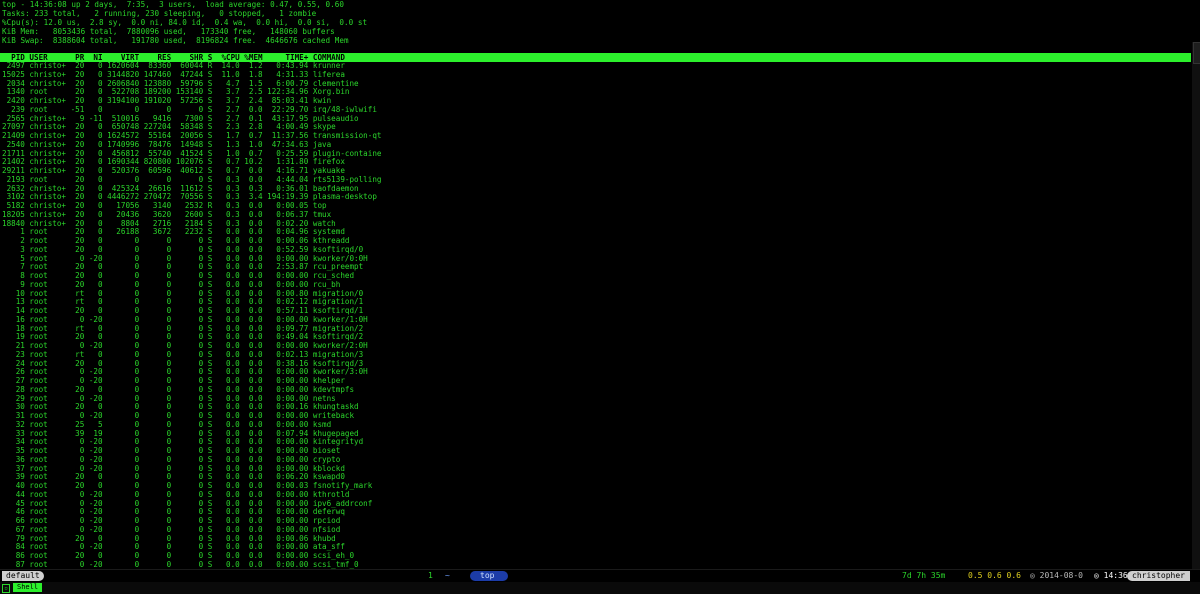 The height and width of the screenshot is (594, 1200). I want to click on terminal-tab-bar: ▫ Shell, so click(600, 588).